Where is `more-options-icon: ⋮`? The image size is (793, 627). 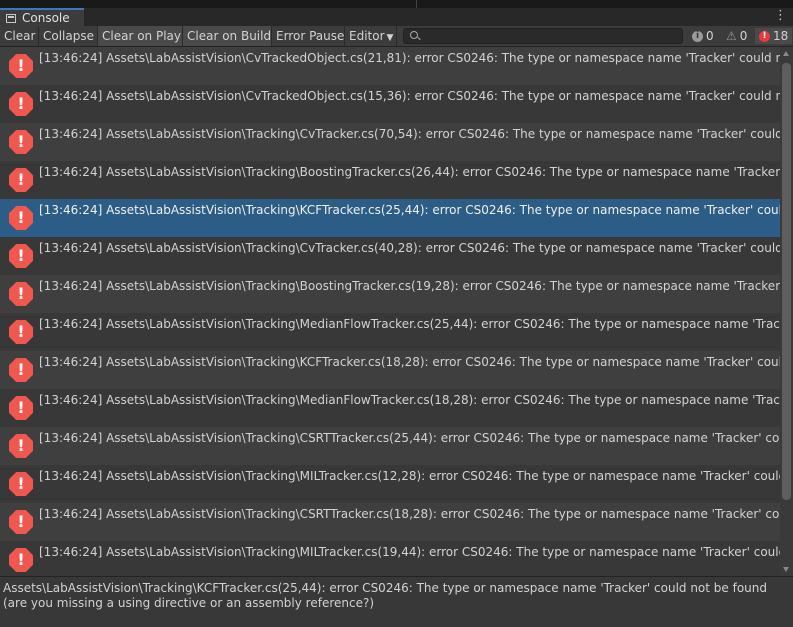
more-options-icon: ⋮ is located at coordinates (780, 16).